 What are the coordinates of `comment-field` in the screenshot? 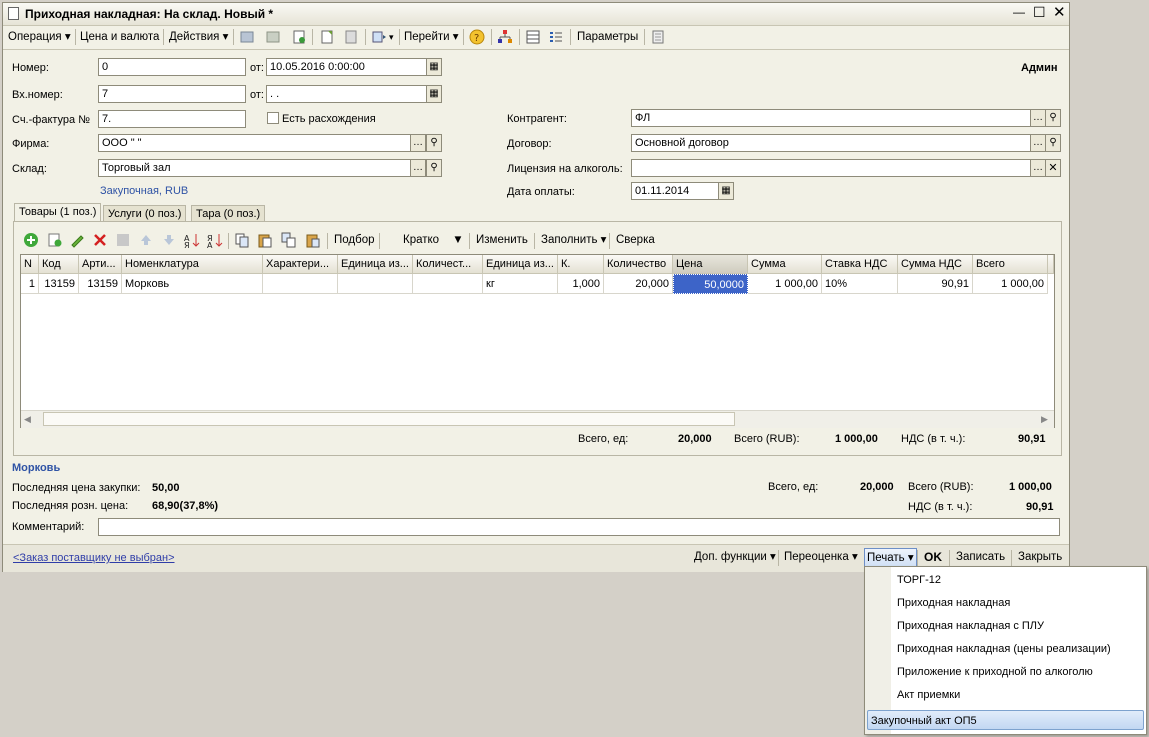 It's located at (579, 527).